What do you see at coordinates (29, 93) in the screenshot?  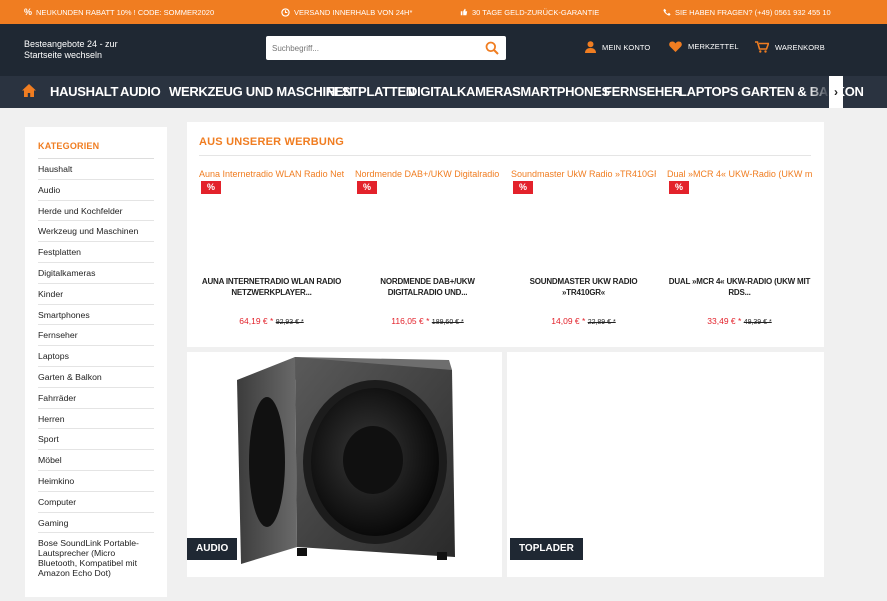 I see `home-icon` at bounding box center [29, 93].